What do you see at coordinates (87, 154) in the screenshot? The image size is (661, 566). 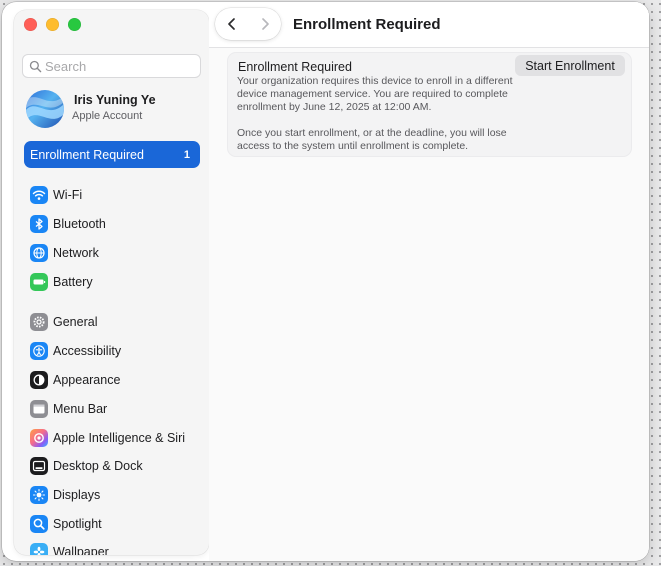 I see `sidebar-item-label: Enrollment Required` at bounding box center [87, 154].